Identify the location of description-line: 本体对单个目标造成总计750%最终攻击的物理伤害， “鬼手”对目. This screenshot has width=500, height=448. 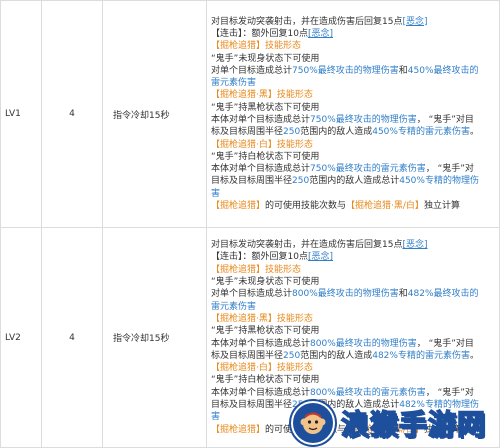
(353, 120).